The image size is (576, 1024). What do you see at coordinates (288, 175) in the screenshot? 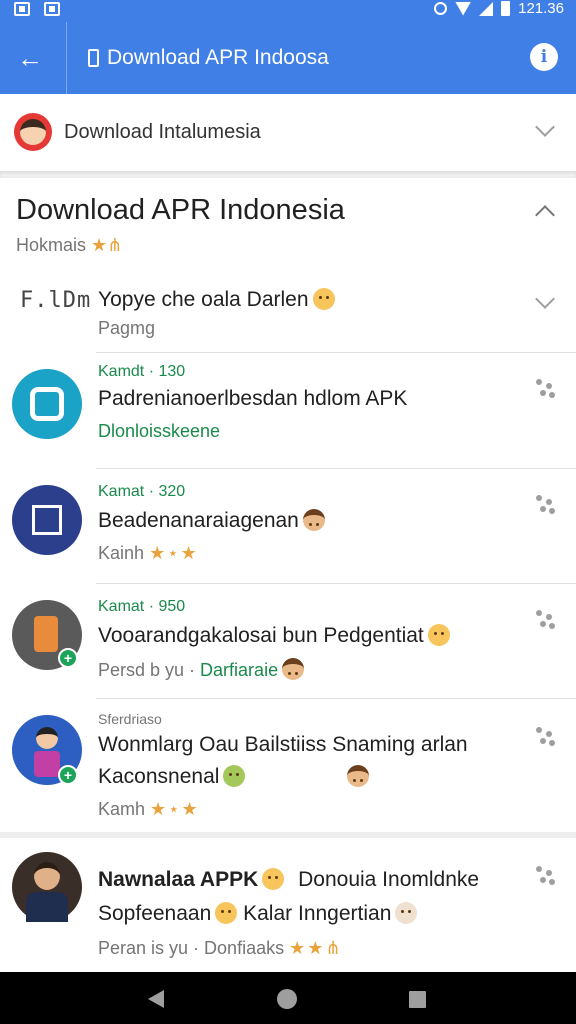
I see `section-divider` at bounding box center [288, 175].